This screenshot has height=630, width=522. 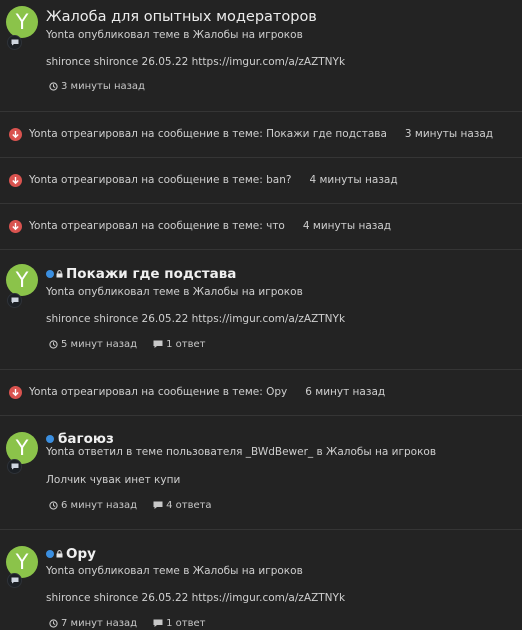 I want to click on reaction-time: 6 минут назад, so click(x=345, y=392).